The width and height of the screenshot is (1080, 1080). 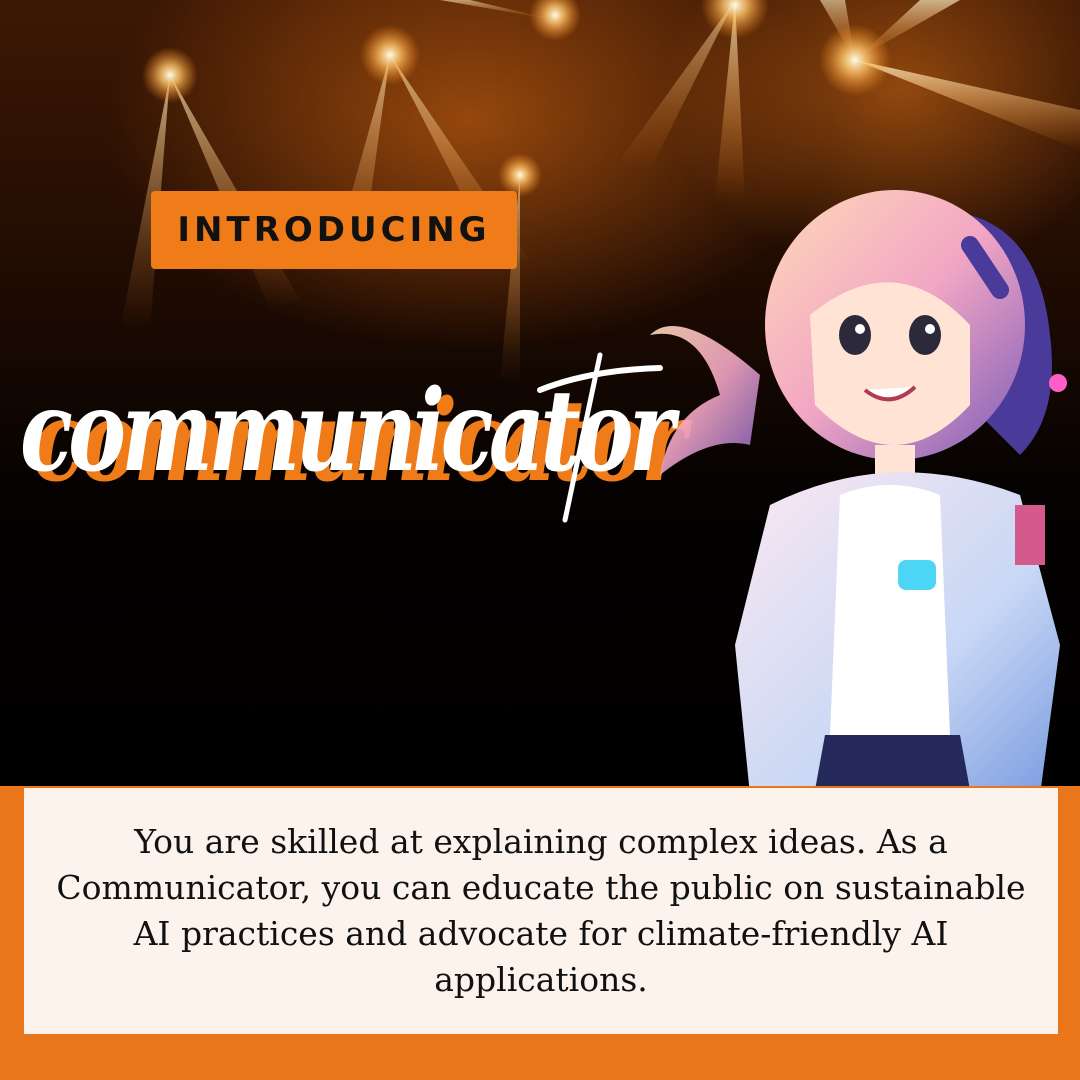 I want to click on spotlight-glows, so click(x=516, y=98).